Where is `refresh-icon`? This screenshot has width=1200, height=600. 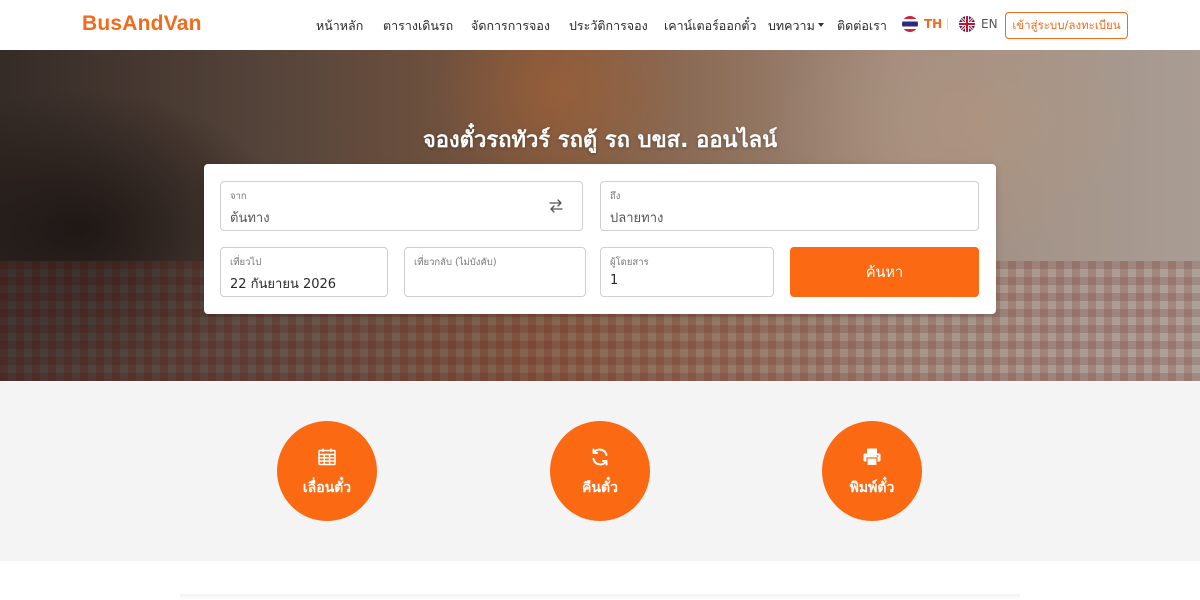
refresh-icon is located at coordinates (600, 457).